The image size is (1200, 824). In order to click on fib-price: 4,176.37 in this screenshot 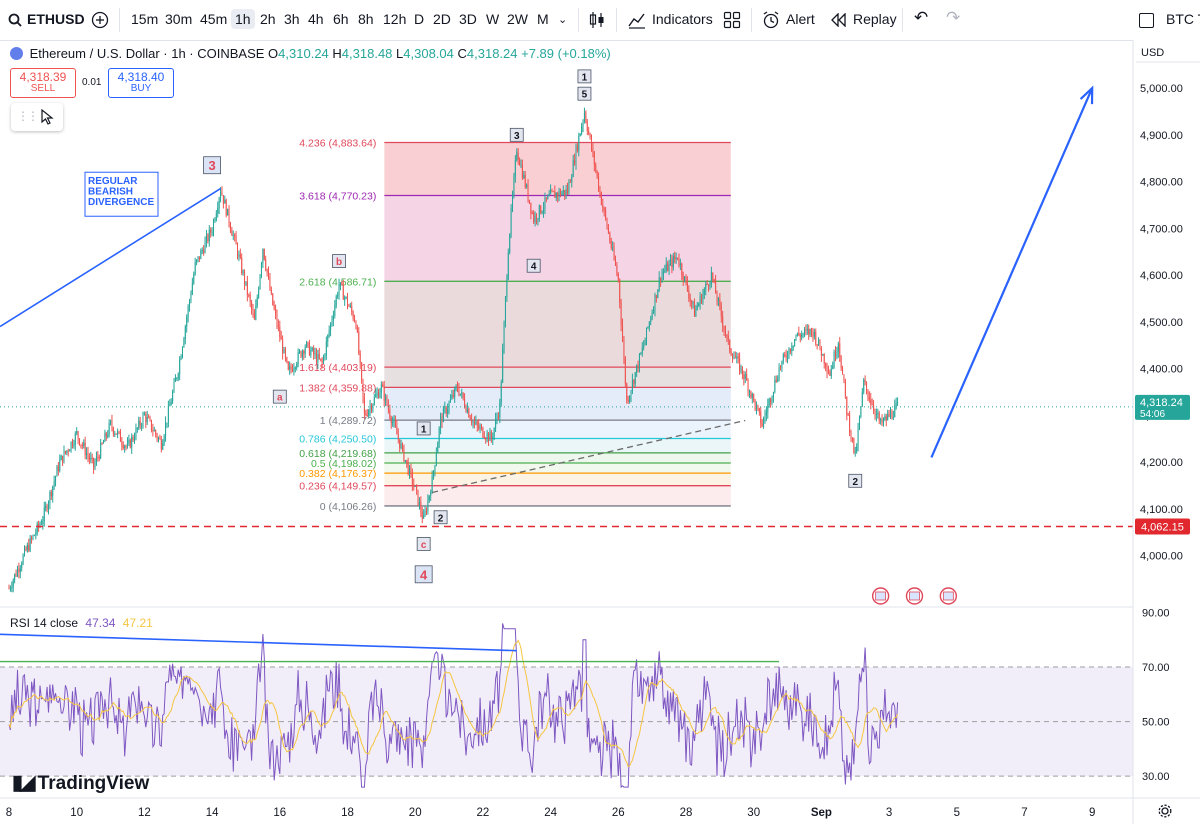, I will do `click(352, 474)`.